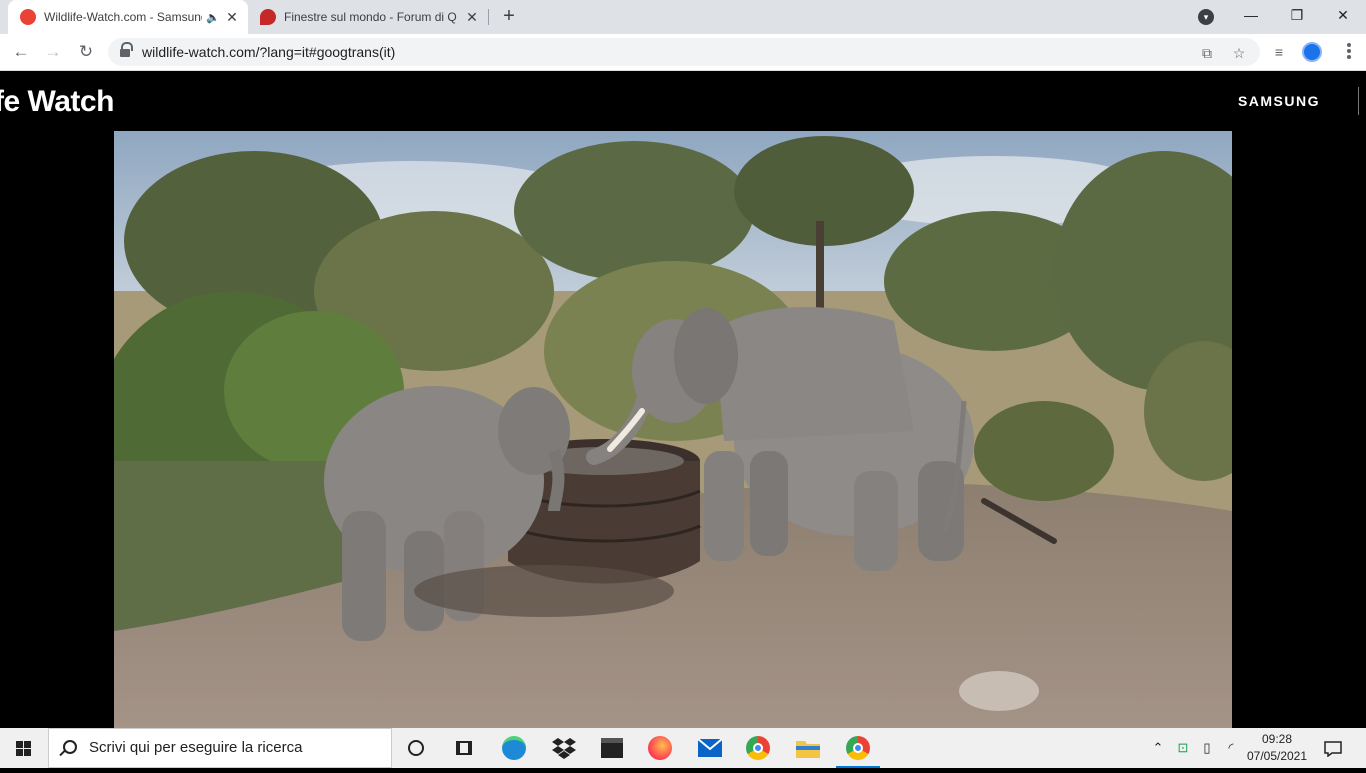  What do you see at coordinates (710, 748) in the screenshot?
I see `mail-icon` at bounding box center [710, 748].